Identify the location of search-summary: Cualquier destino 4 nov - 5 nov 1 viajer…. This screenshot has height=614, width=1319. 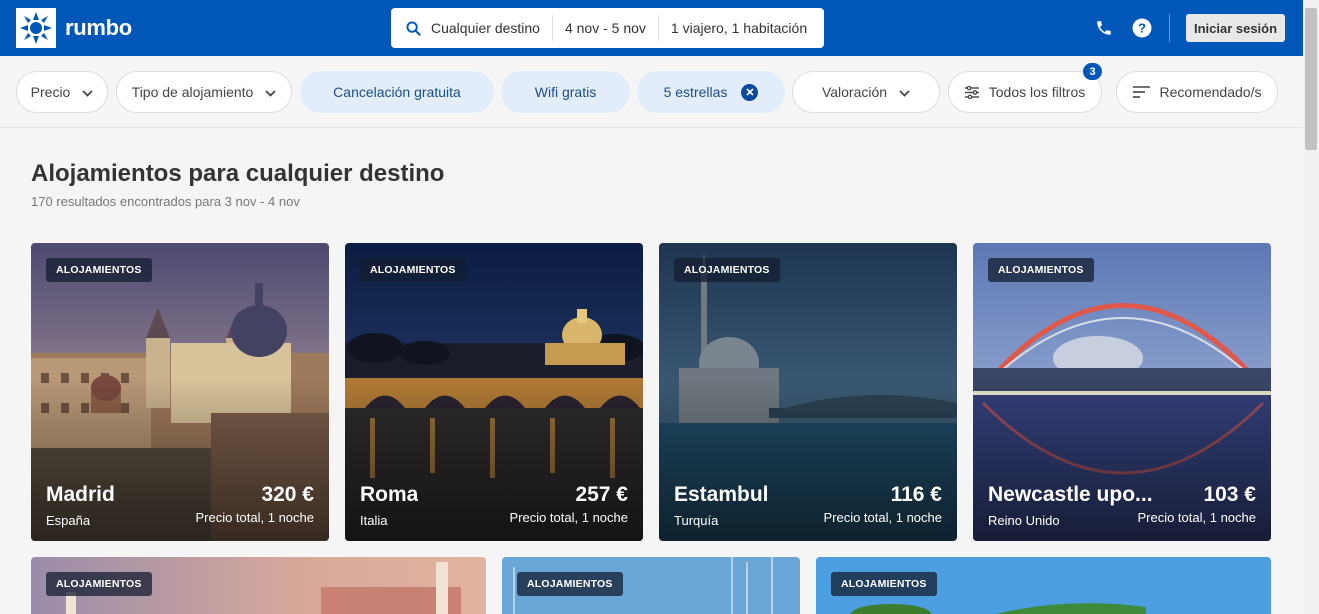
(607, 28).